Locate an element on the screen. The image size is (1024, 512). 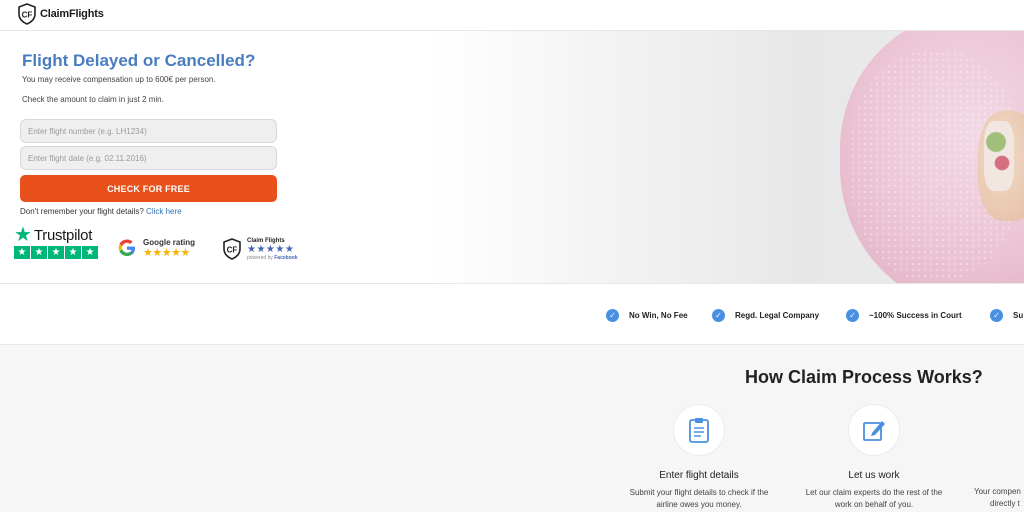
powered-by-facebook: powered by Facebook is located at coordinates (272, 258).